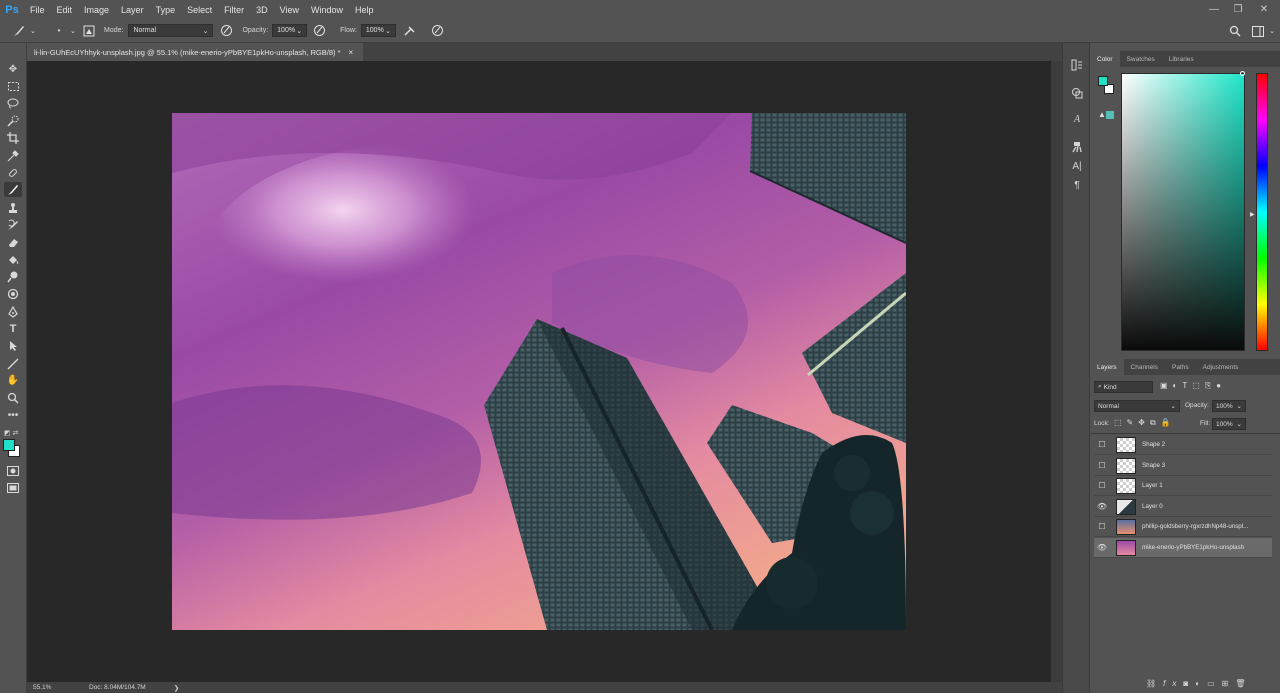 Image resolution: width=1280 pixels, height=693 pixels. Describe the element at coordinates (13, 328) in the screenshot. I see `type-tool-icon: T` at that location.